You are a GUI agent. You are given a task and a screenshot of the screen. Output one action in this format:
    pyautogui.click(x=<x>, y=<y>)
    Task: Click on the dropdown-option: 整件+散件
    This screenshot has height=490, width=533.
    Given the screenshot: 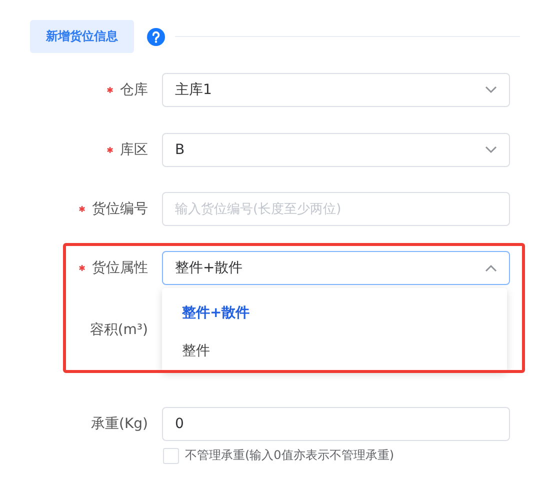 What is the action you would take?
    pyautogui.click(x=334, y=313)
    